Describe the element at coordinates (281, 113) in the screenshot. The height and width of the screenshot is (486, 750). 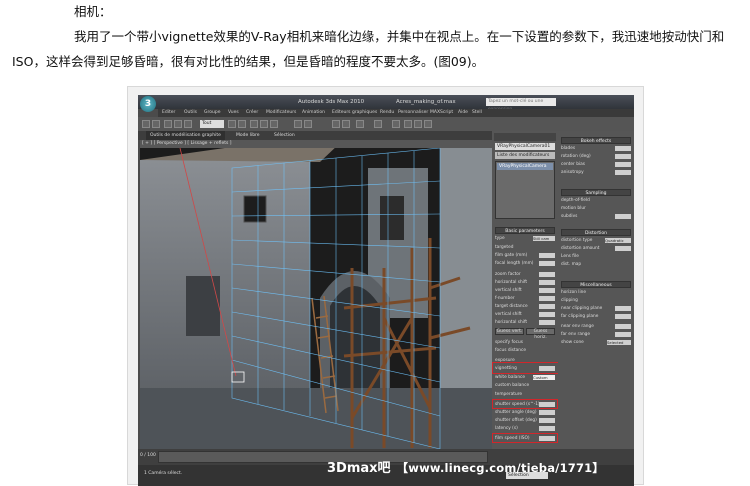
I see `menu-modifiers: Modificateurs` at that location.